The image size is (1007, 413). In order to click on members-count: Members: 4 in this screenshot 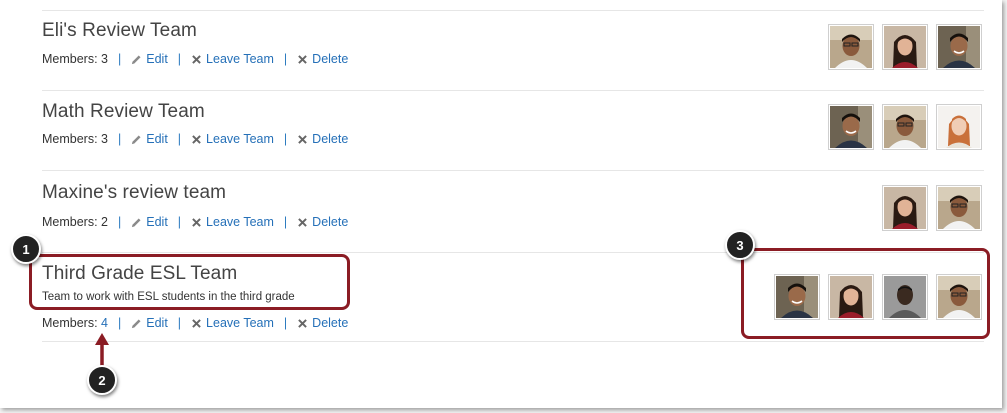, I will do `click(75, 323)`.